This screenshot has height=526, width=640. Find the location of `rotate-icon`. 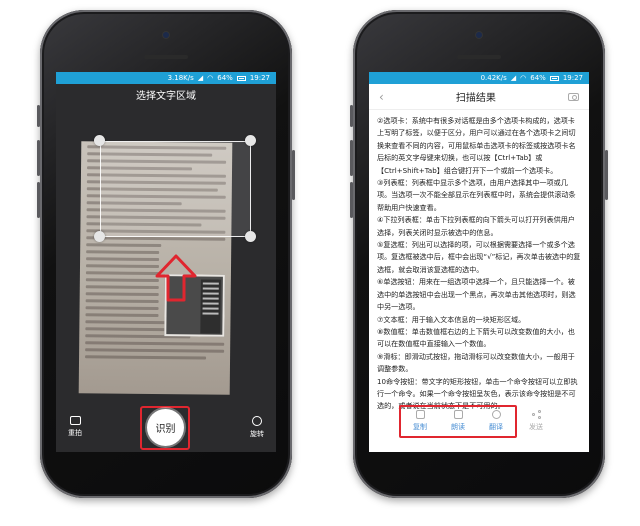

rotate-icon is located at coordinates (257, 420).